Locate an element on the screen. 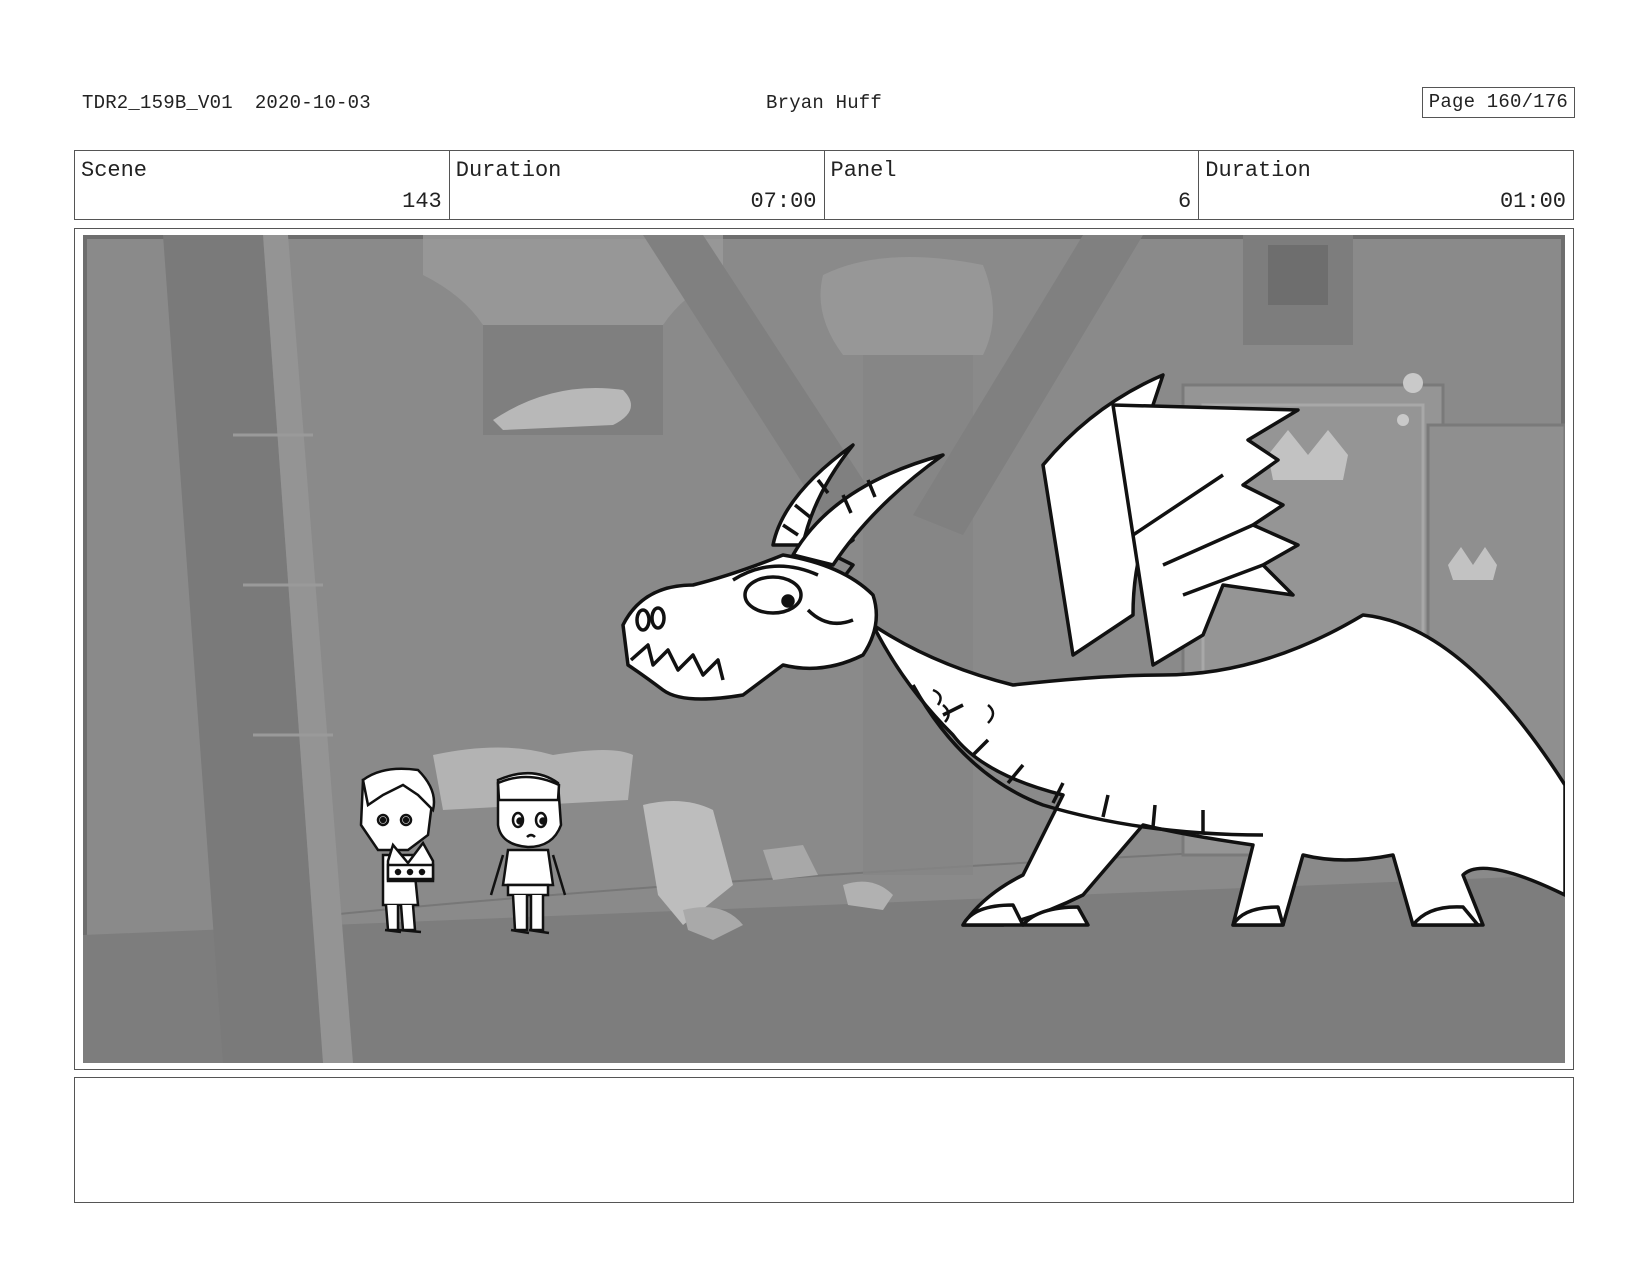 This screenshot has height=1276, width=1648. column-shaft-right is located at coordinates (918, 615).